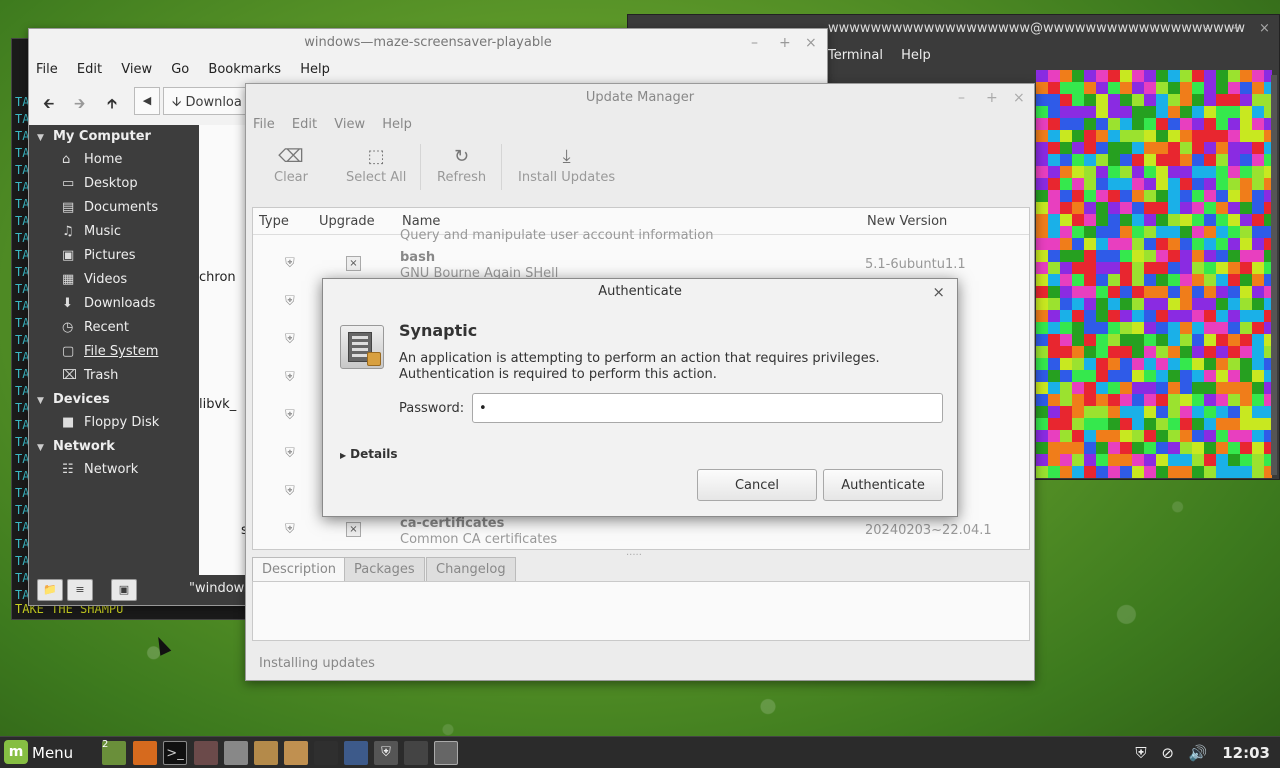 The image size is (1280, 768). What do you see at coordinates (274, 221) in the screenshot?
I see `column-type: Type` at bounding box center [274, 221].